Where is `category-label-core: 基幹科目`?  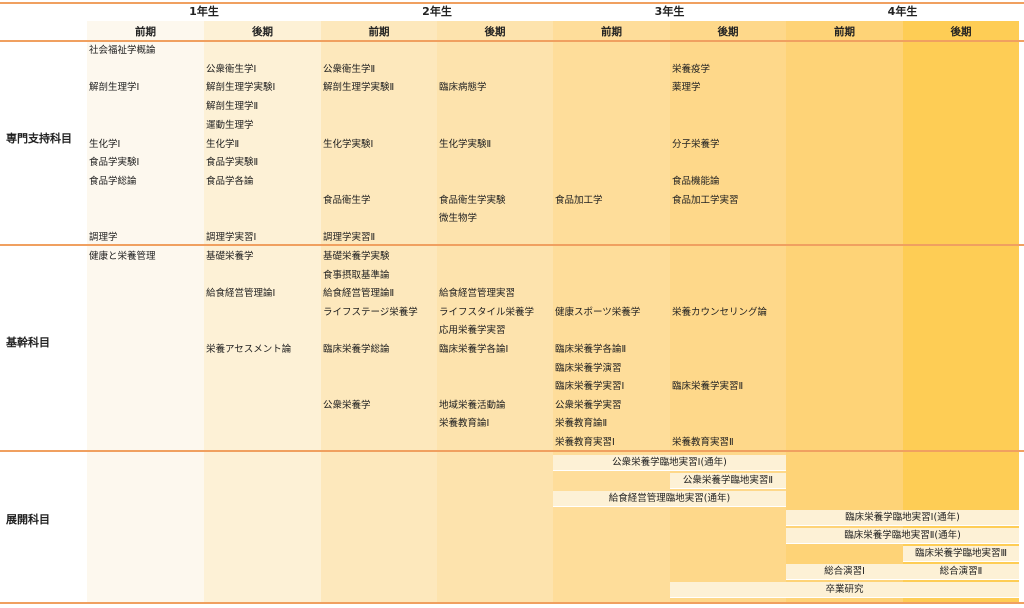 category-label-core: 基幹科目 is located at coordinates (28, 342).